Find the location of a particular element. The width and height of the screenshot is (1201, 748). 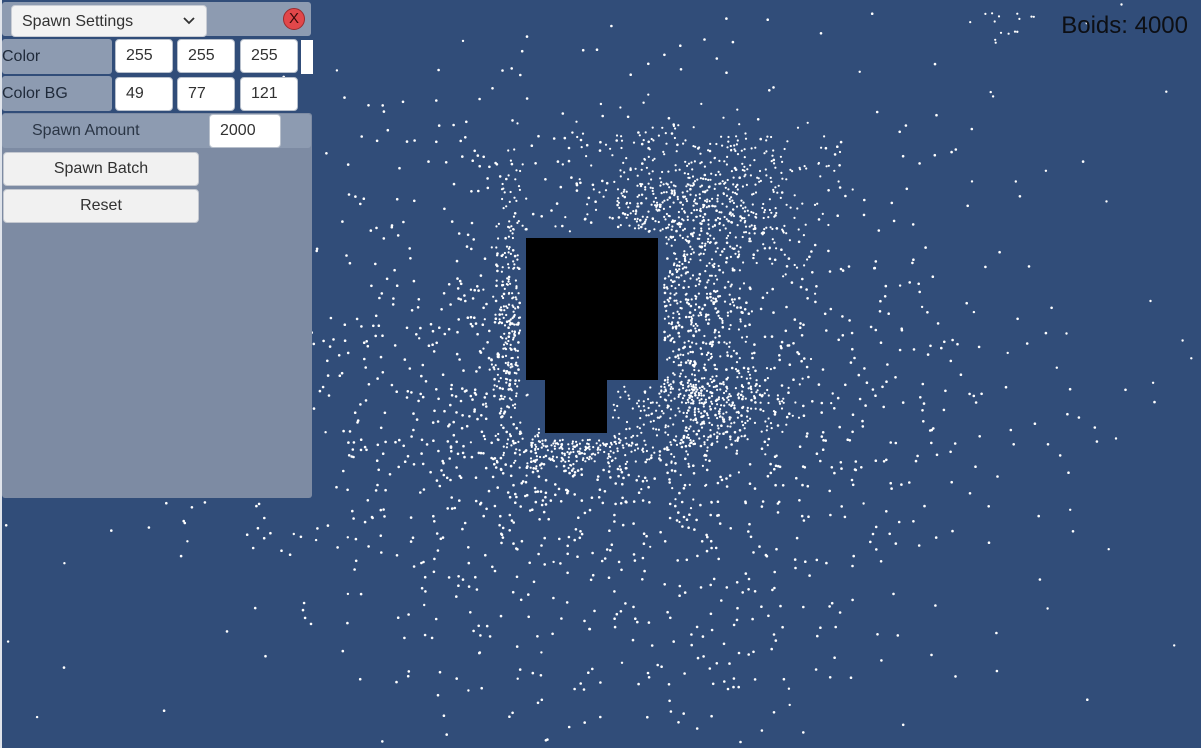

color-bg-b-input is located at coordinates (269, 94).